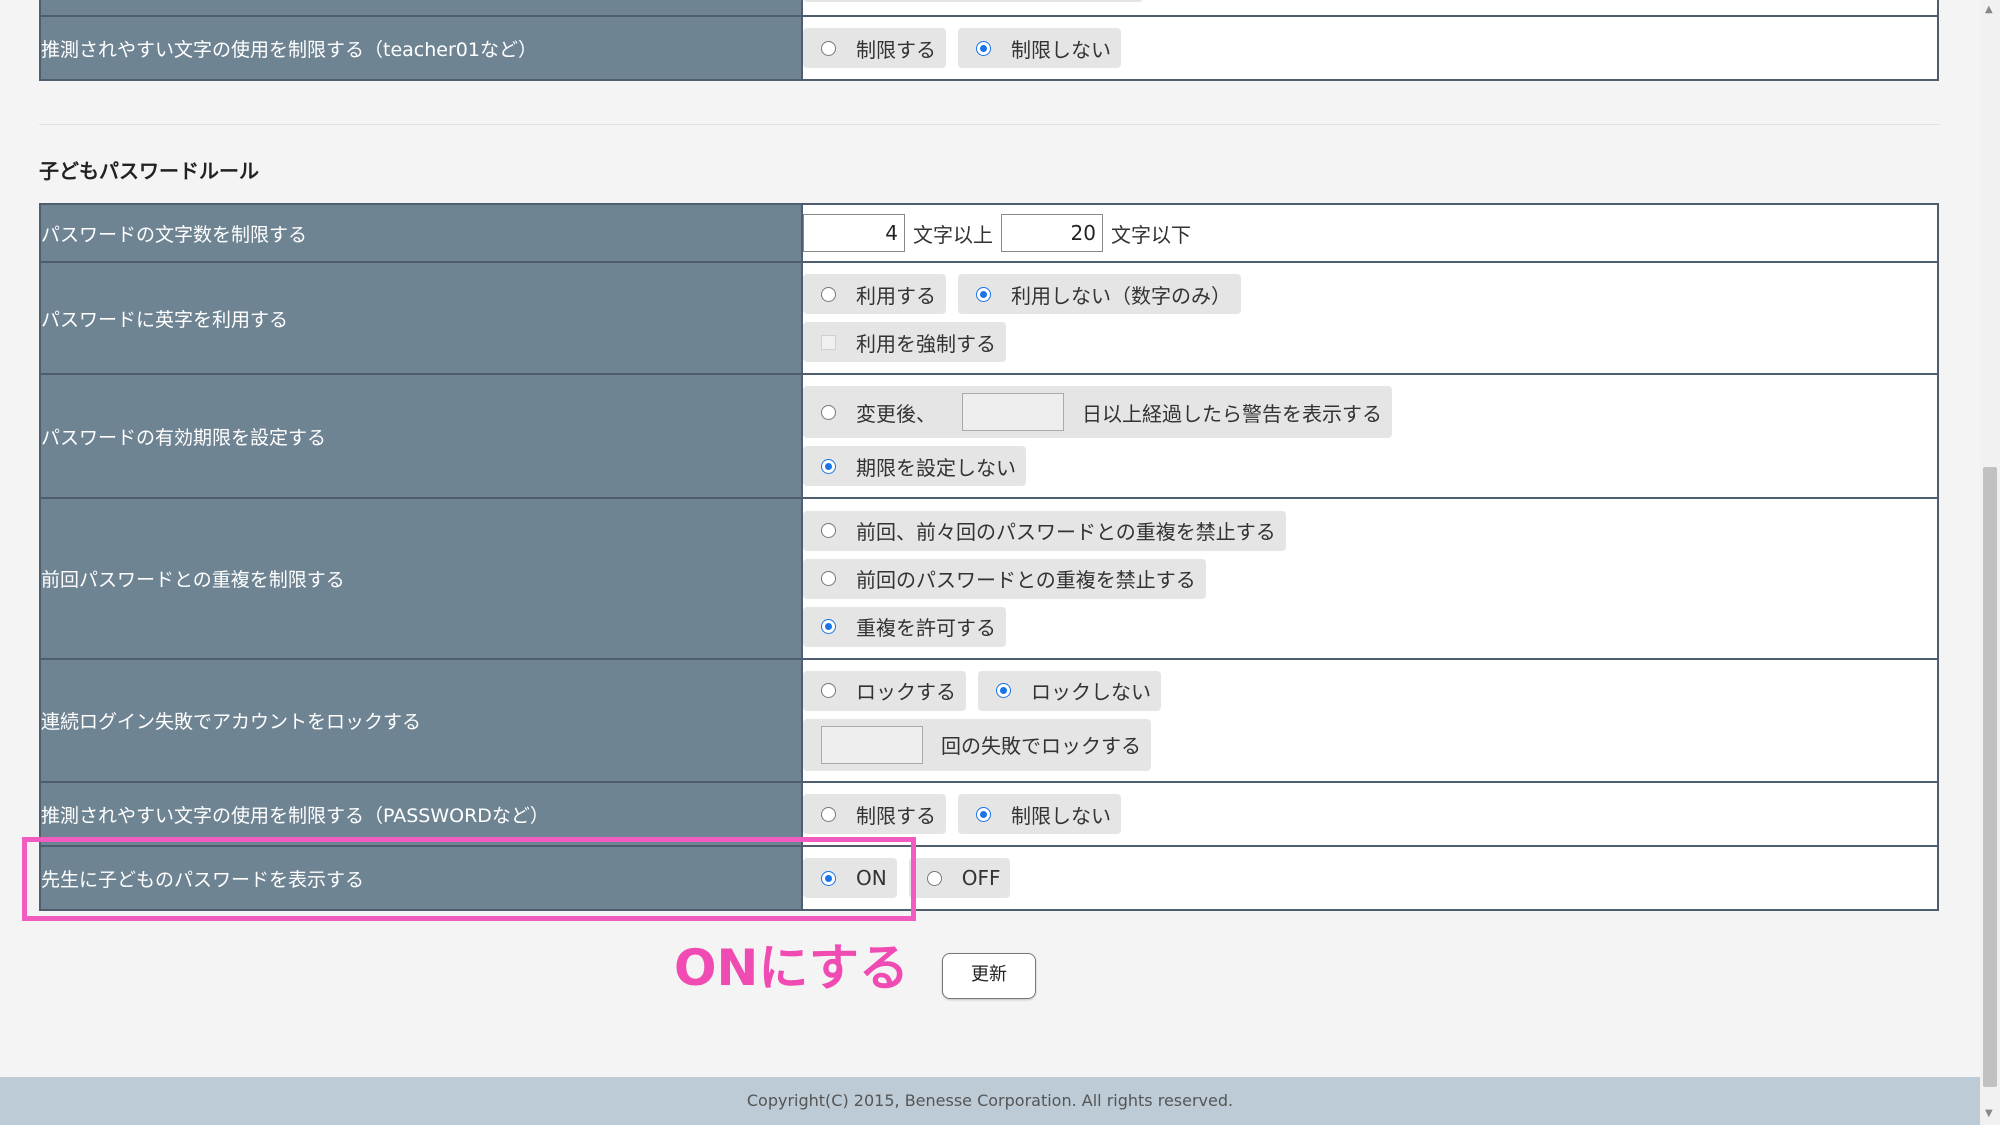  Describe the element at coordinates (959, 878) in the screenshot. I see `radio-option-off: OFF` at that location.